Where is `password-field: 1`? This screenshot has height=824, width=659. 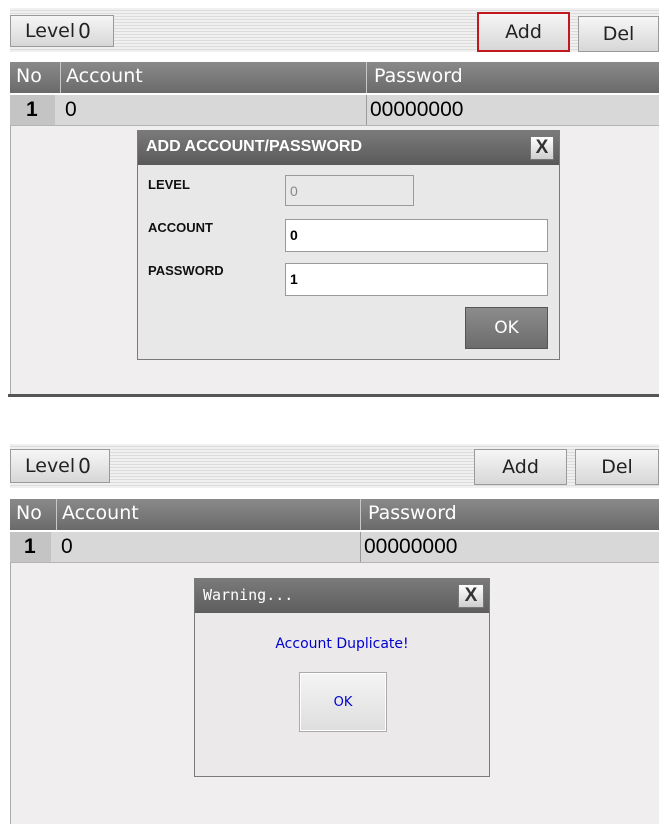
password-field: 1 is located at coordinates (416, 279).